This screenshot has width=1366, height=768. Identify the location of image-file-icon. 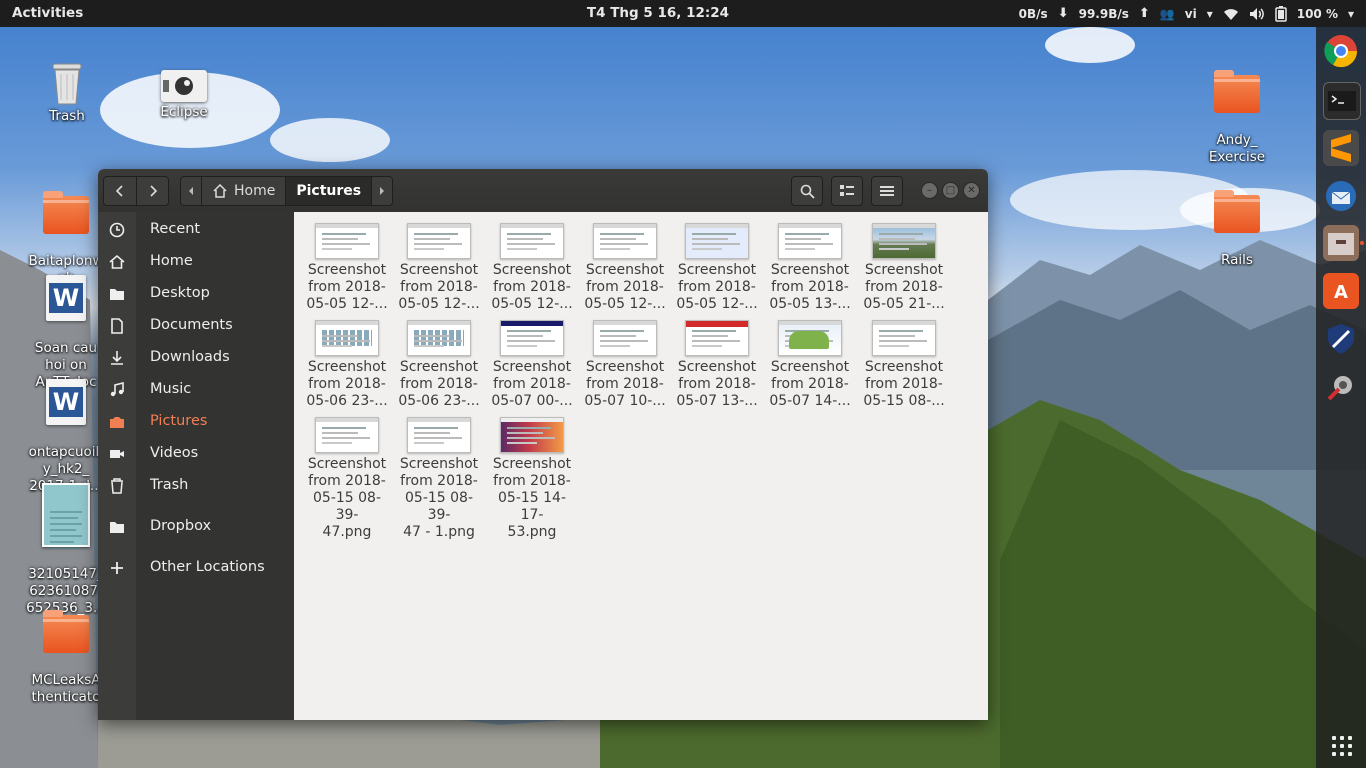
(66, 516).